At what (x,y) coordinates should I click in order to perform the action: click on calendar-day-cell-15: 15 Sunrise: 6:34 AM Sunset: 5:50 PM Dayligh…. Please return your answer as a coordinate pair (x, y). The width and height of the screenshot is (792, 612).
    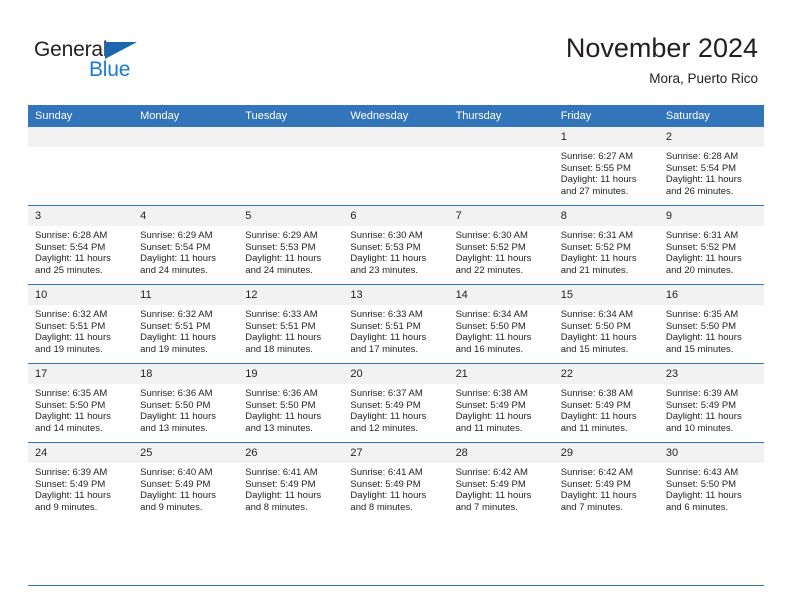
    Looking at the image, I should click on (606, 324).